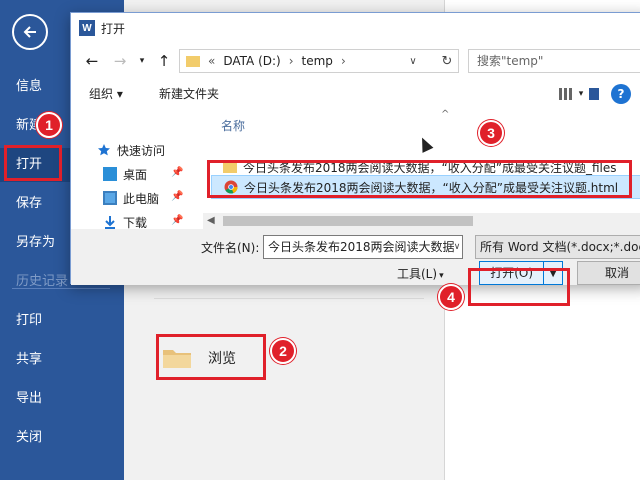 The width and height of the screenshot is (640, 480). What do you see at coordinates (568, 460) in the screenshot?
I see `watermark-text: 悟空问答` at bounding box center [568, 460].